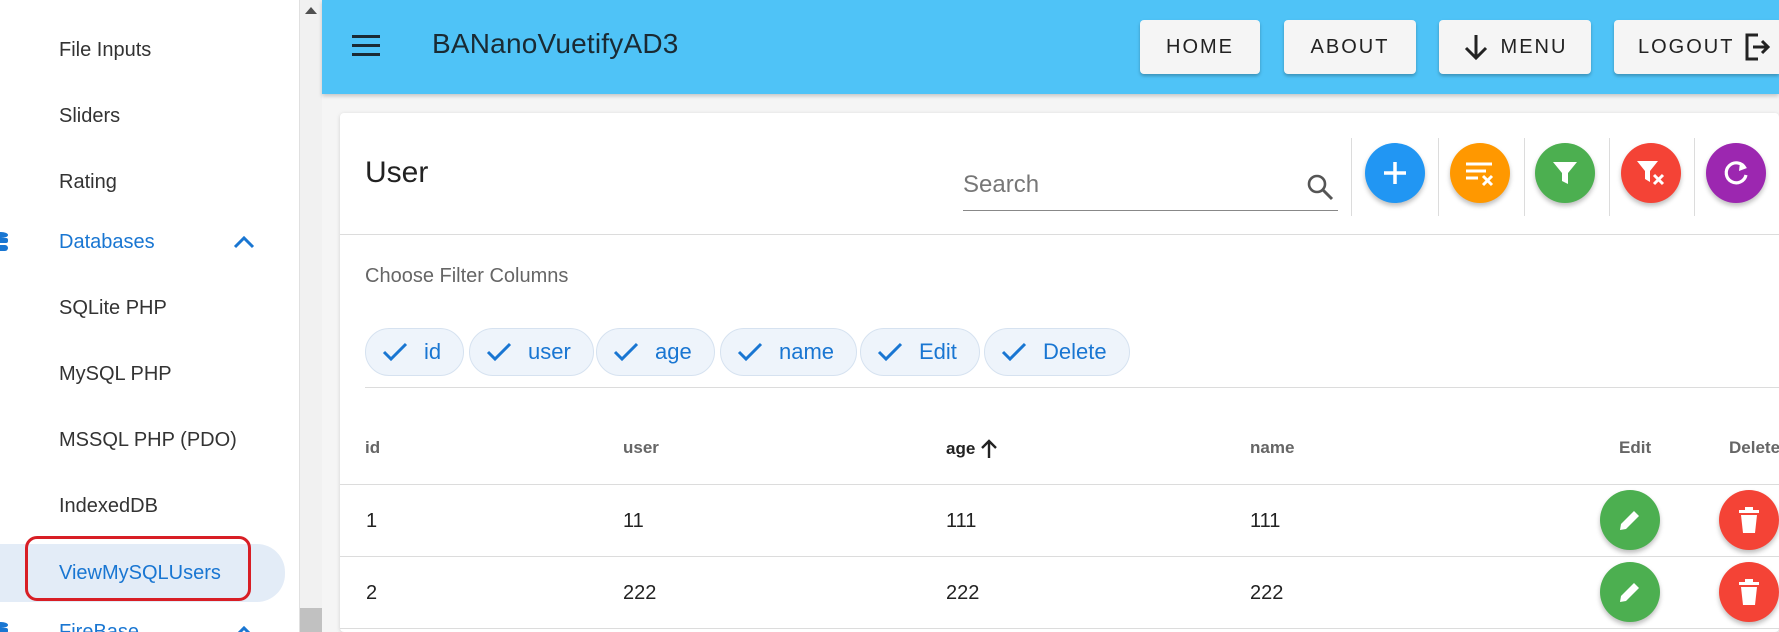 Image resolution: width=1779 pixels, height=632 pixels. What do you see at coordinates (367, 45) in the screenshot?
I see `hamburger-menu-icon` at bounding box center [367, 45].